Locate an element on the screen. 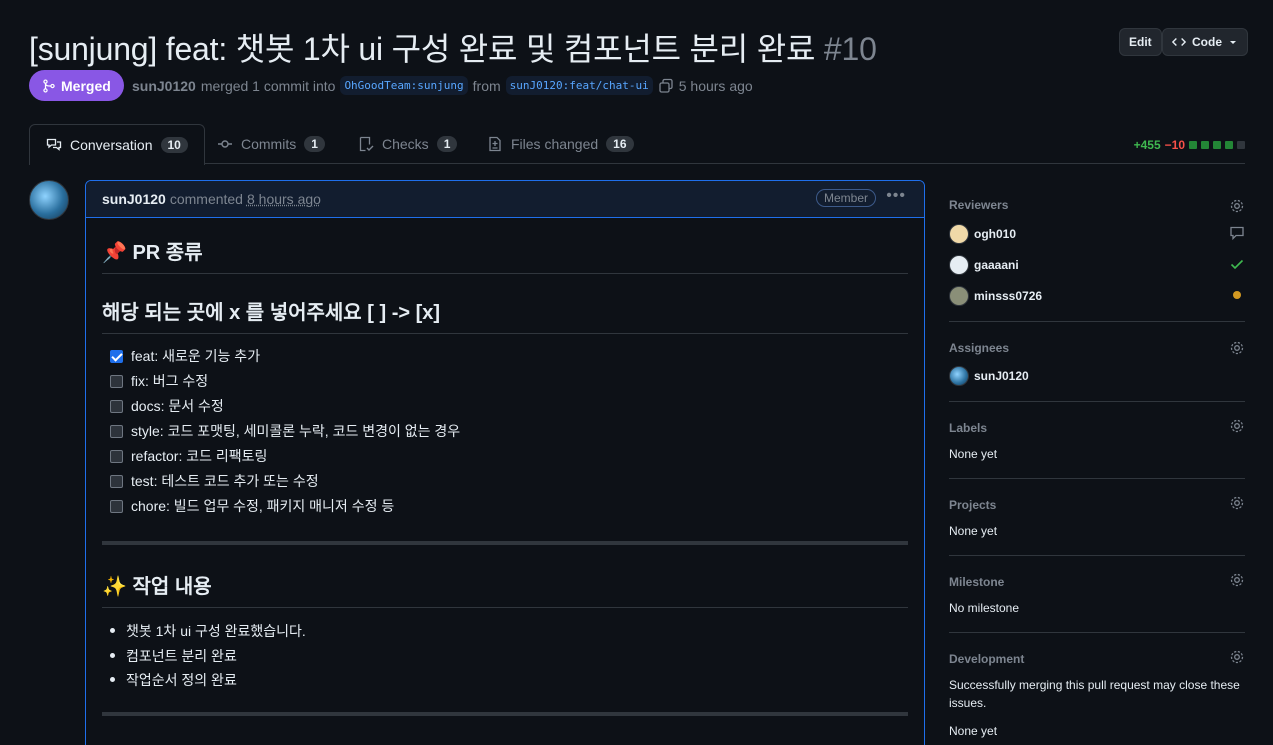 This screenshot has height=745, width=1273. kebab-menu-icon: ••• is located at coordinates (896, 196).